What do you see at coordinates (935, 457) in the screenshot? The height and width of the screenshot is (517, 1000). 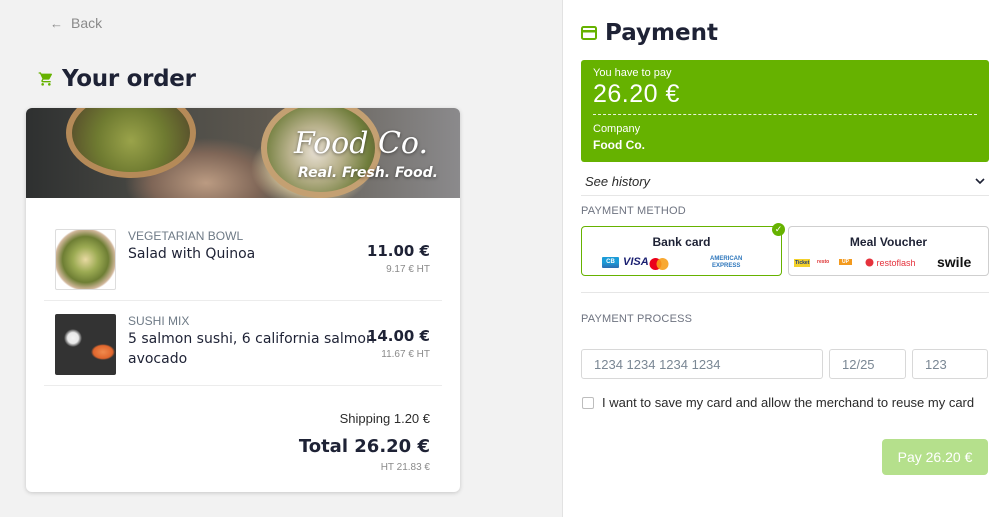 I see `pay-button: Pay 26.20 €` at bounding box center [935, 457].